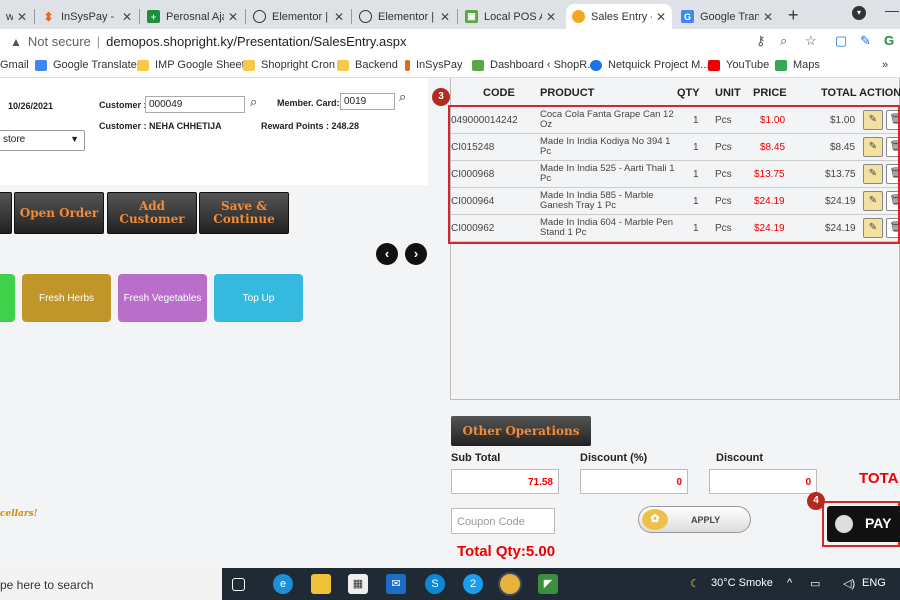  Describe the element at coordinates (367, 101) in the screenshot. I see `member-card-input: 0019` at that location.